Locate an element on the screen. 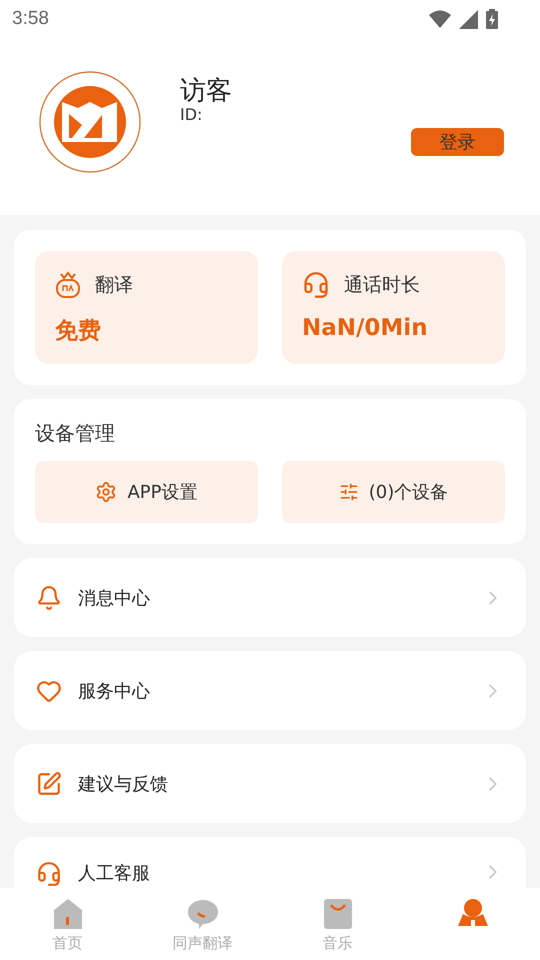  menu-label: 服务中心 is located at coordinates (114, 691).